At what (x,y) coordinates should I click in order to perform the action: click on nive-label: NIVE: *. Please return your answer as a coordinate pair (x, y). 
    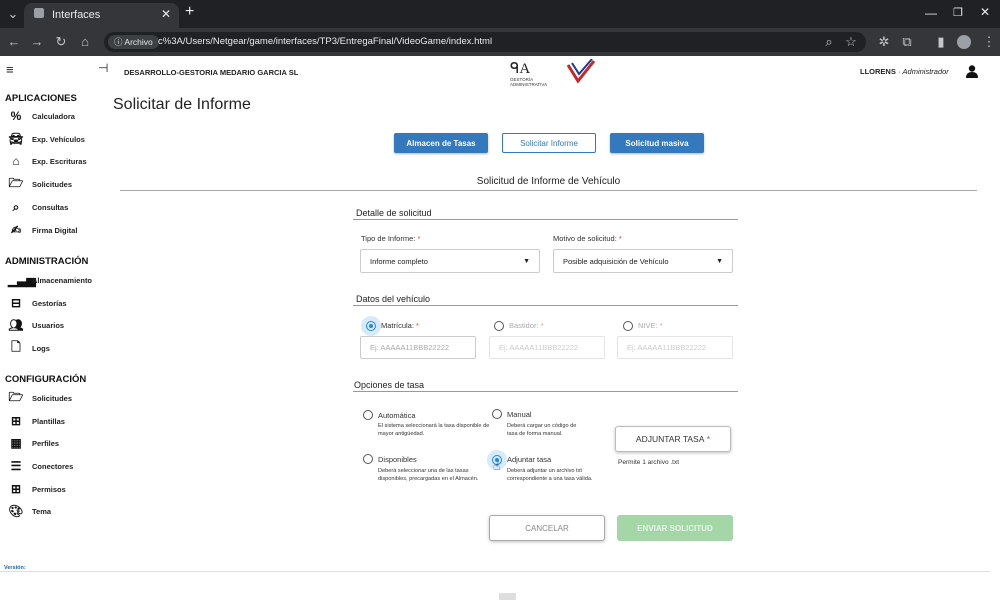
    Looking at the image, I should click on (650, 325).